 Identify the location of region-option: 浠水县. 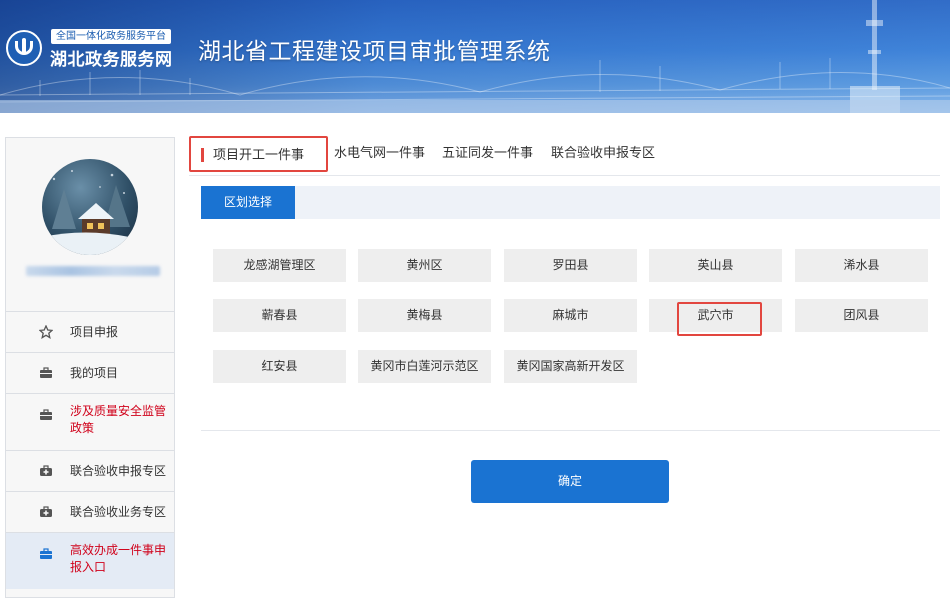
(861, 265).